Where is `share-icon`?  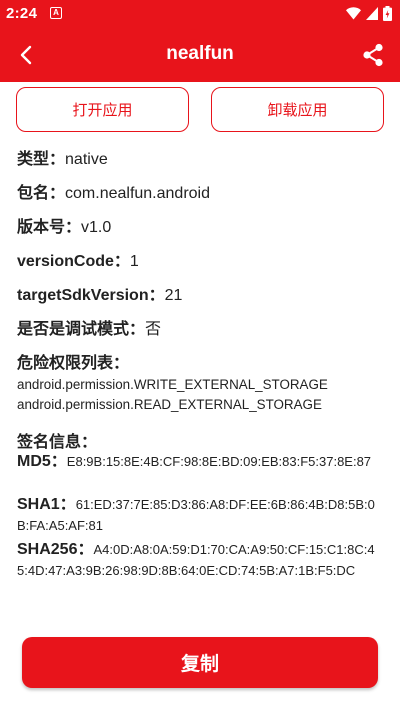
share-icon is located at coordinates (373, 55).